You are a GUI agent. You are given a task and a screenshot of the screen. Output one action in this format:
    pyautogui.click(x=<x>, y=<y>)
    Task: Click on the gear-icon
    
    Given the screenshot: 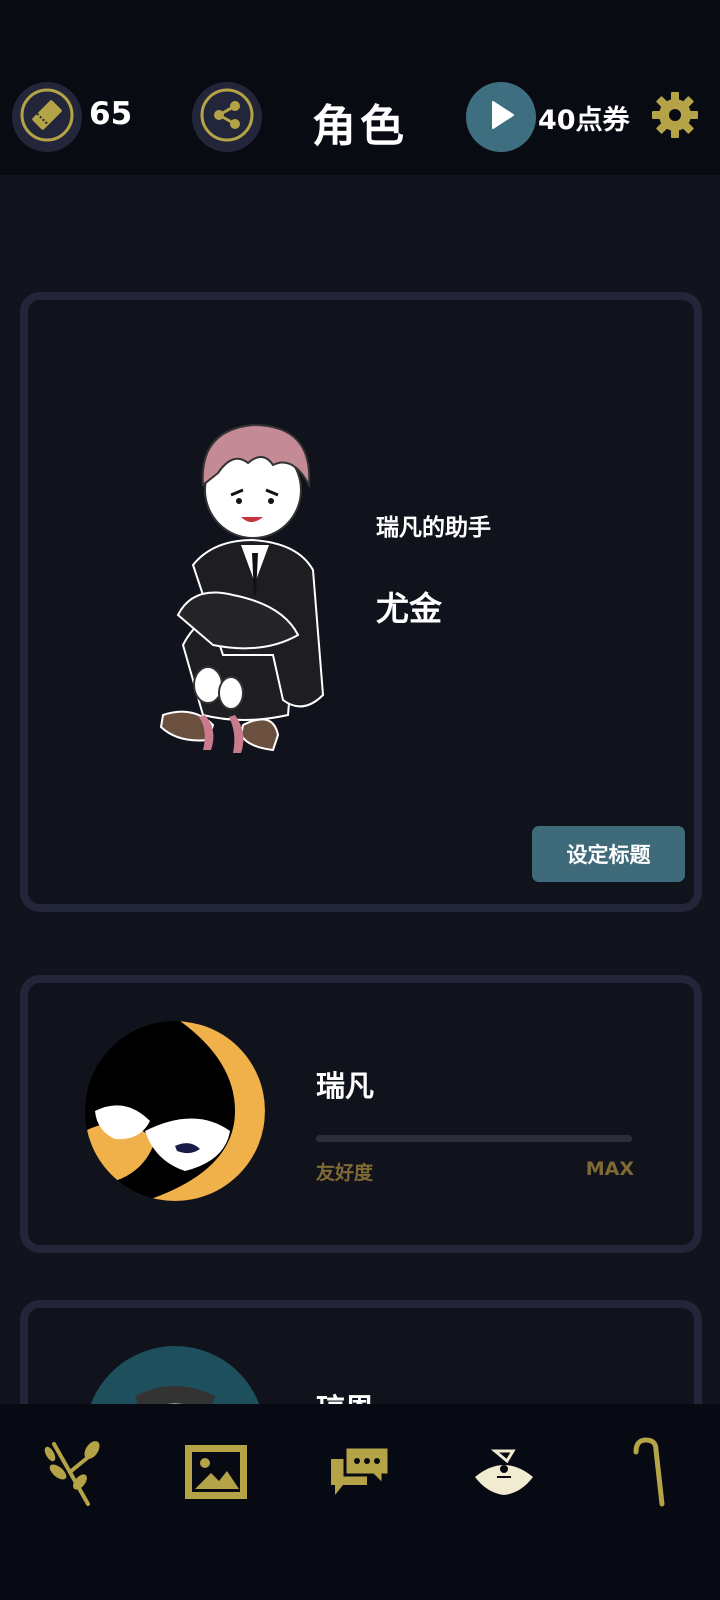 What is the action you would take?
    pyautogui.click(x=675, y=117)
    